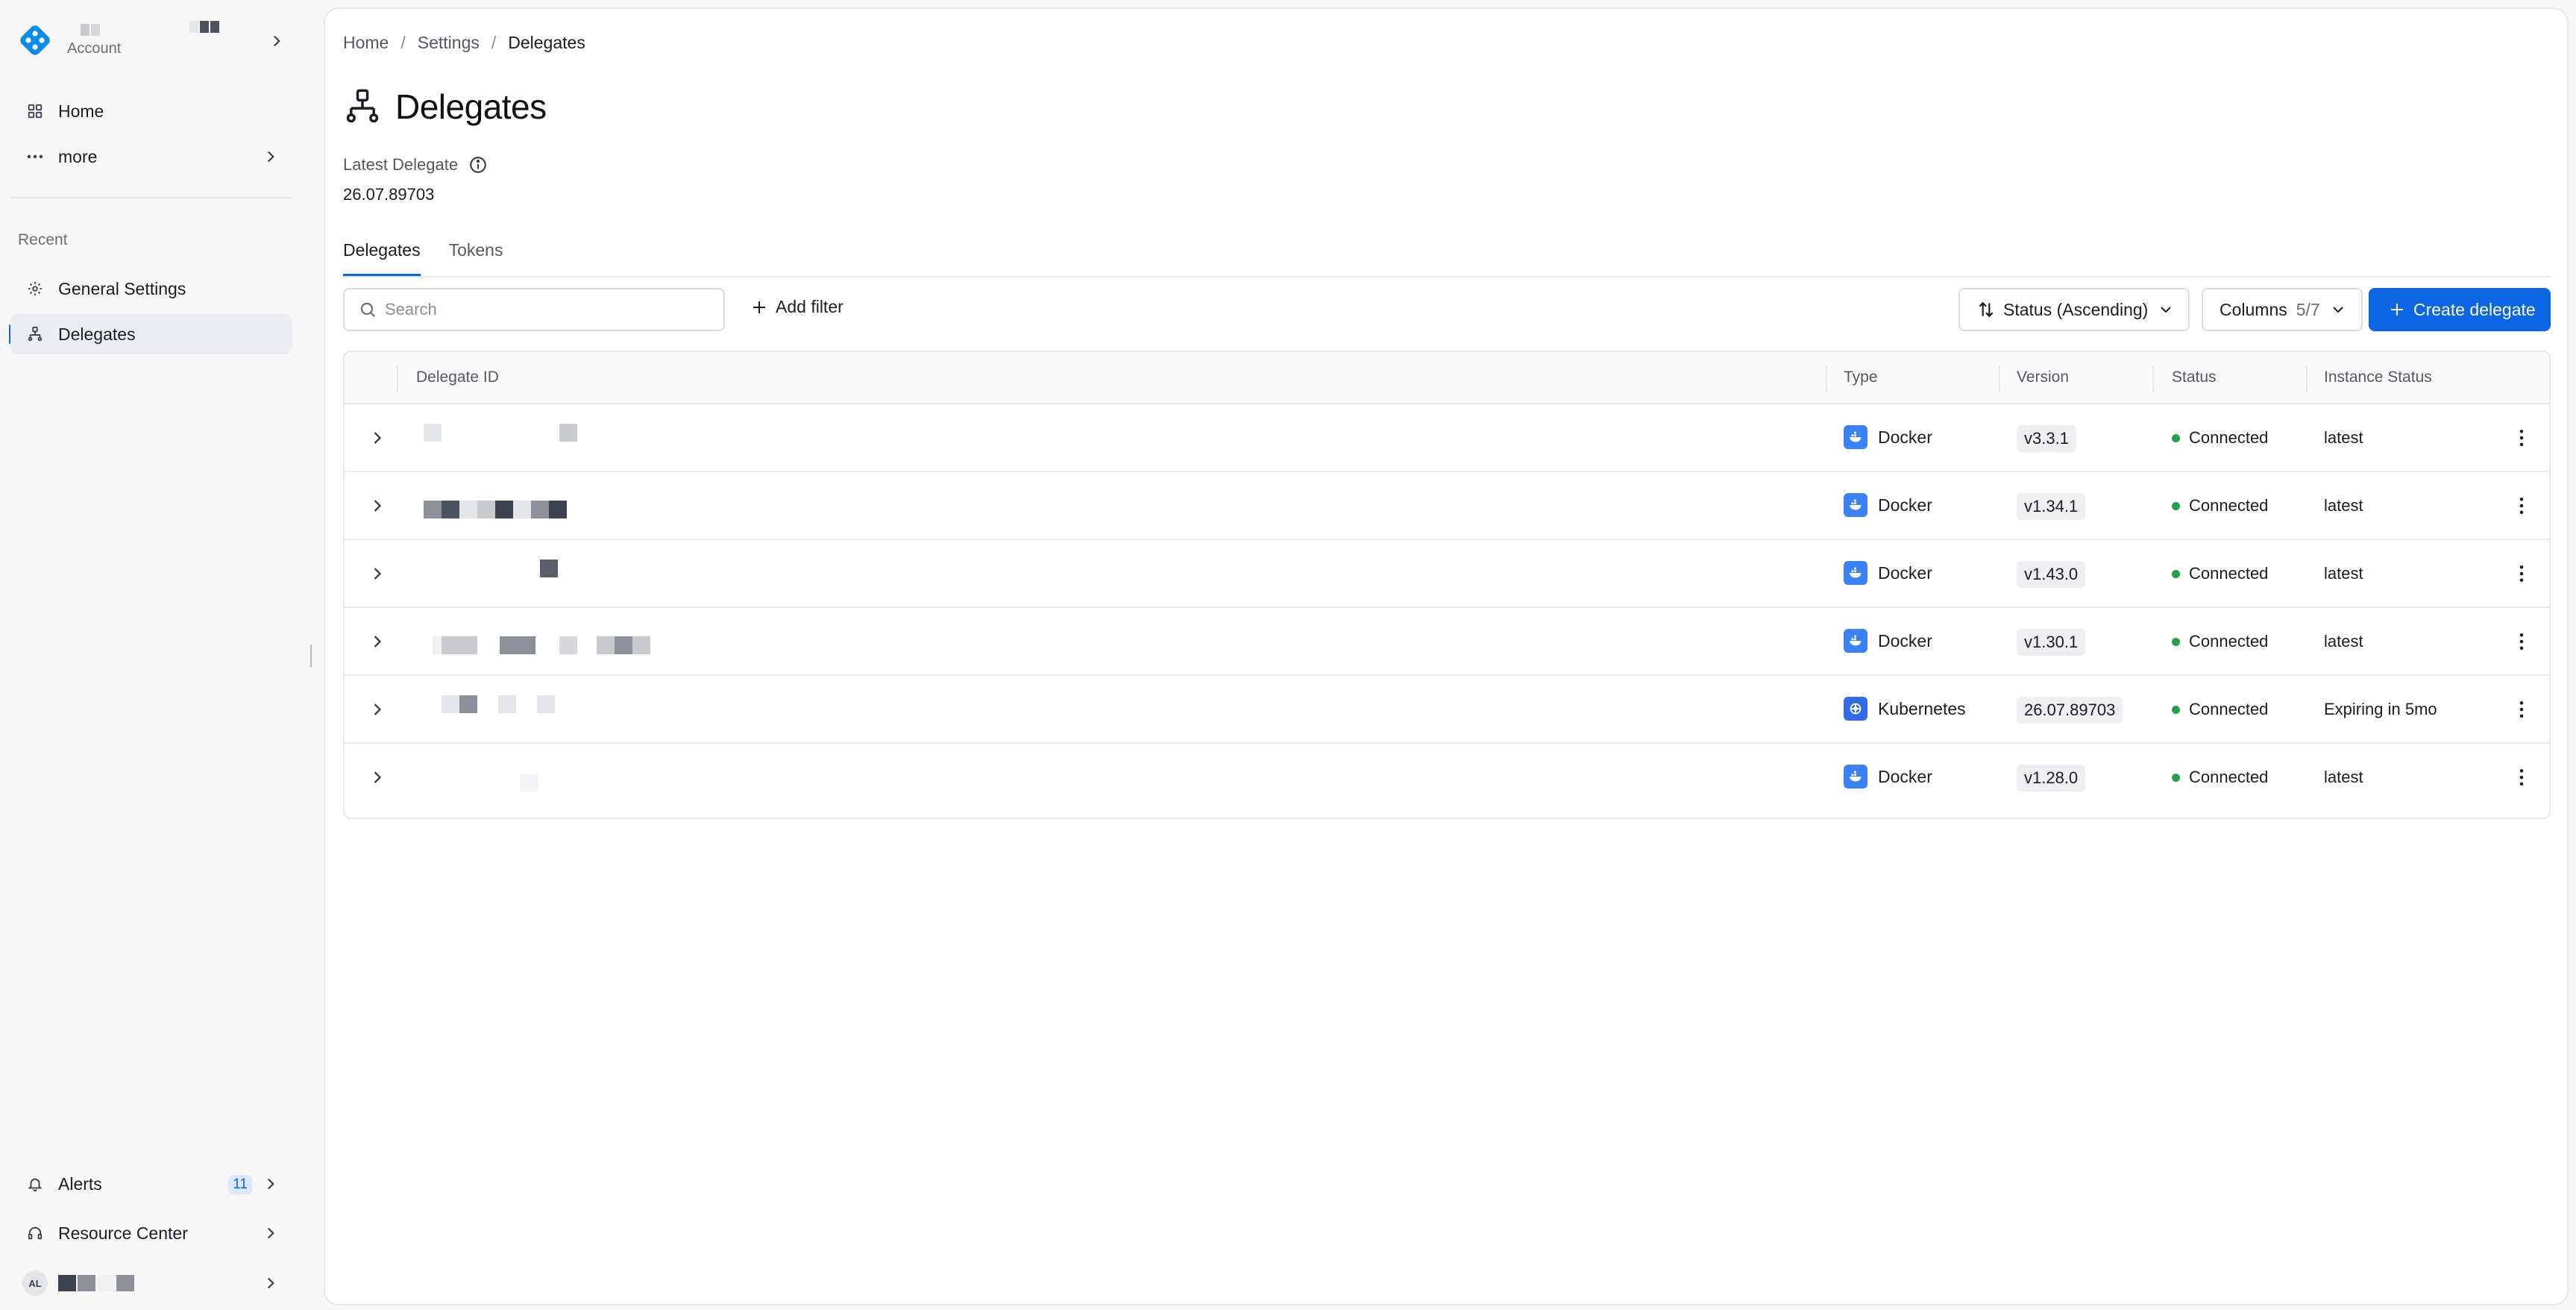  Describe the element at coordinates (151, 111) in the screenshot. I see `sidebar-item-home: Home` at that location.